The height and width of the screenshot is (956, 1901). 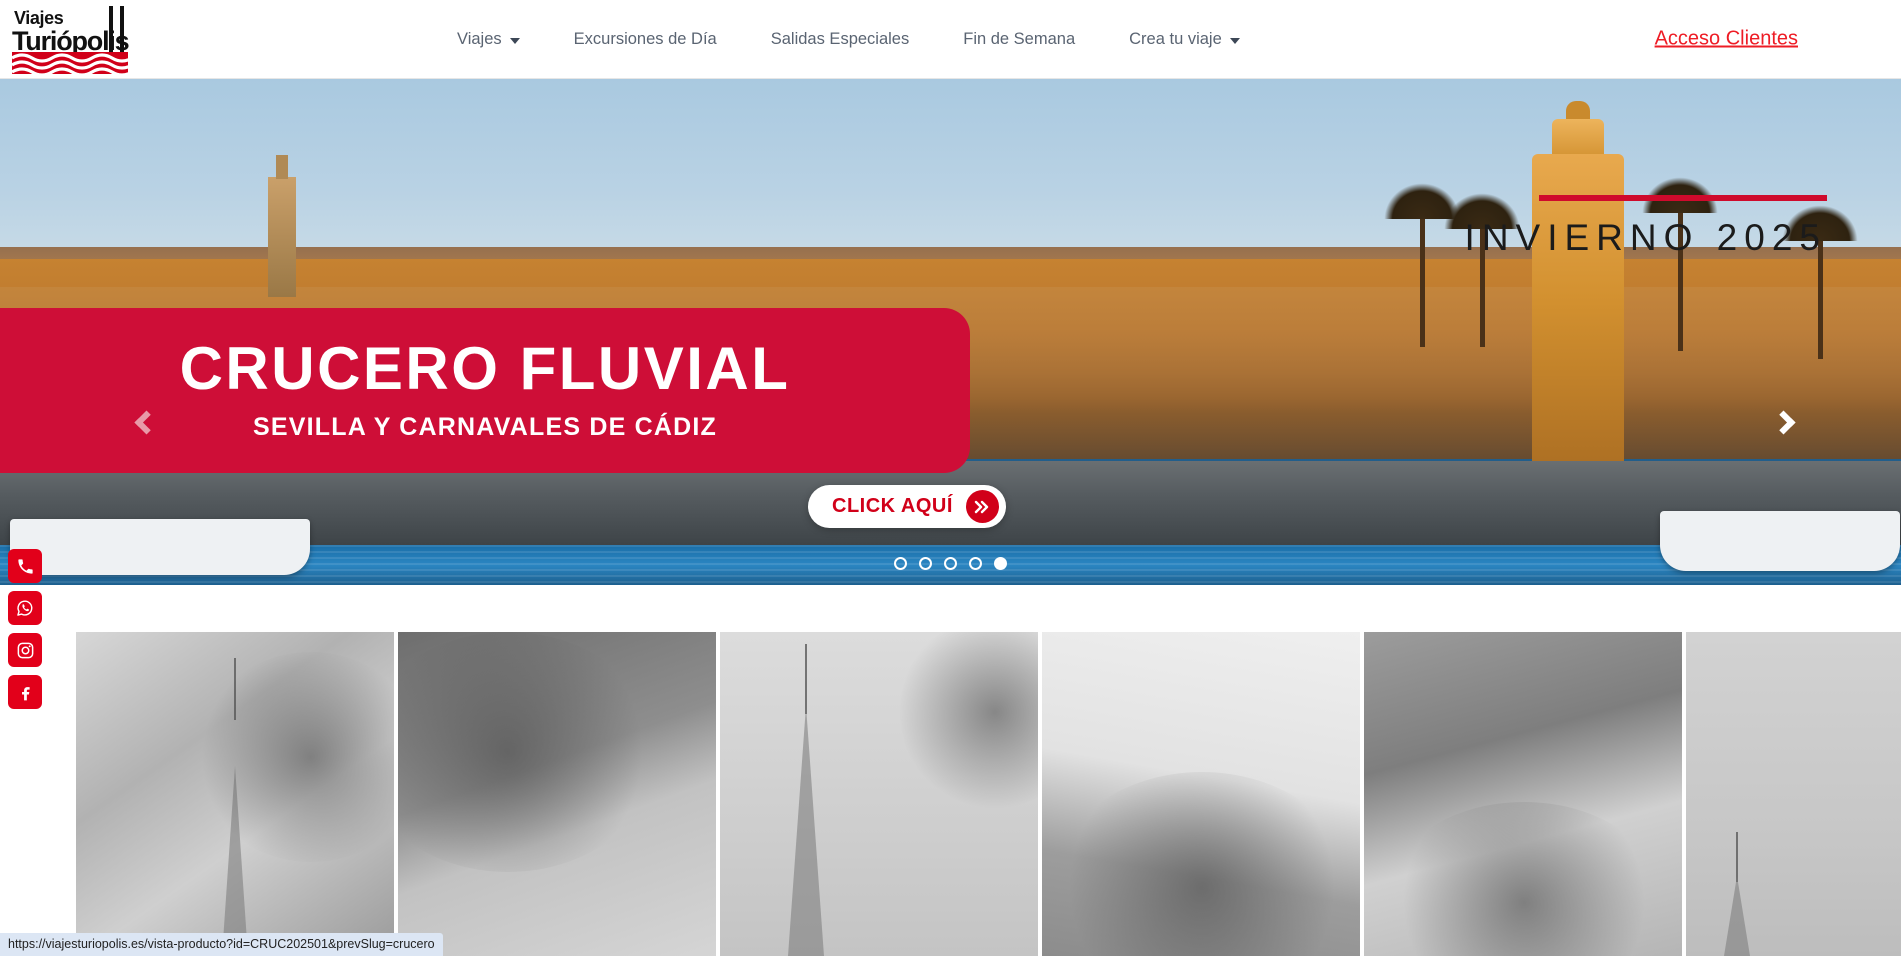 I want to click on nav-item-fin-de-semana: Fin de Semana, so click(x=1019, y=39).